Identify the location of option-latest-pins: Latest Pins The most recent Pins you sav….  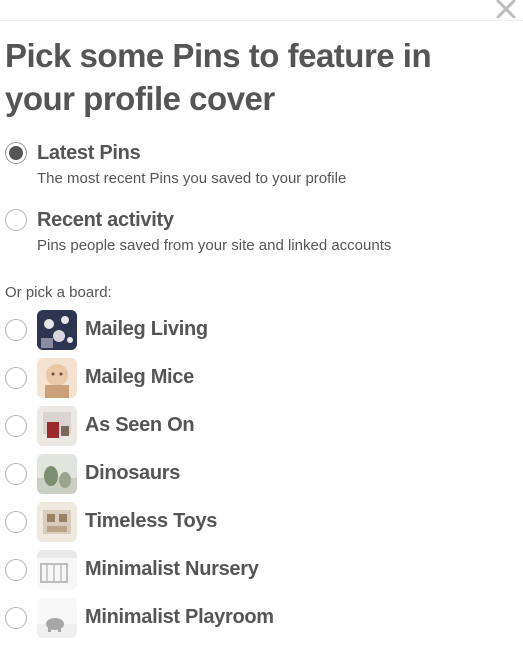
(215, 165).